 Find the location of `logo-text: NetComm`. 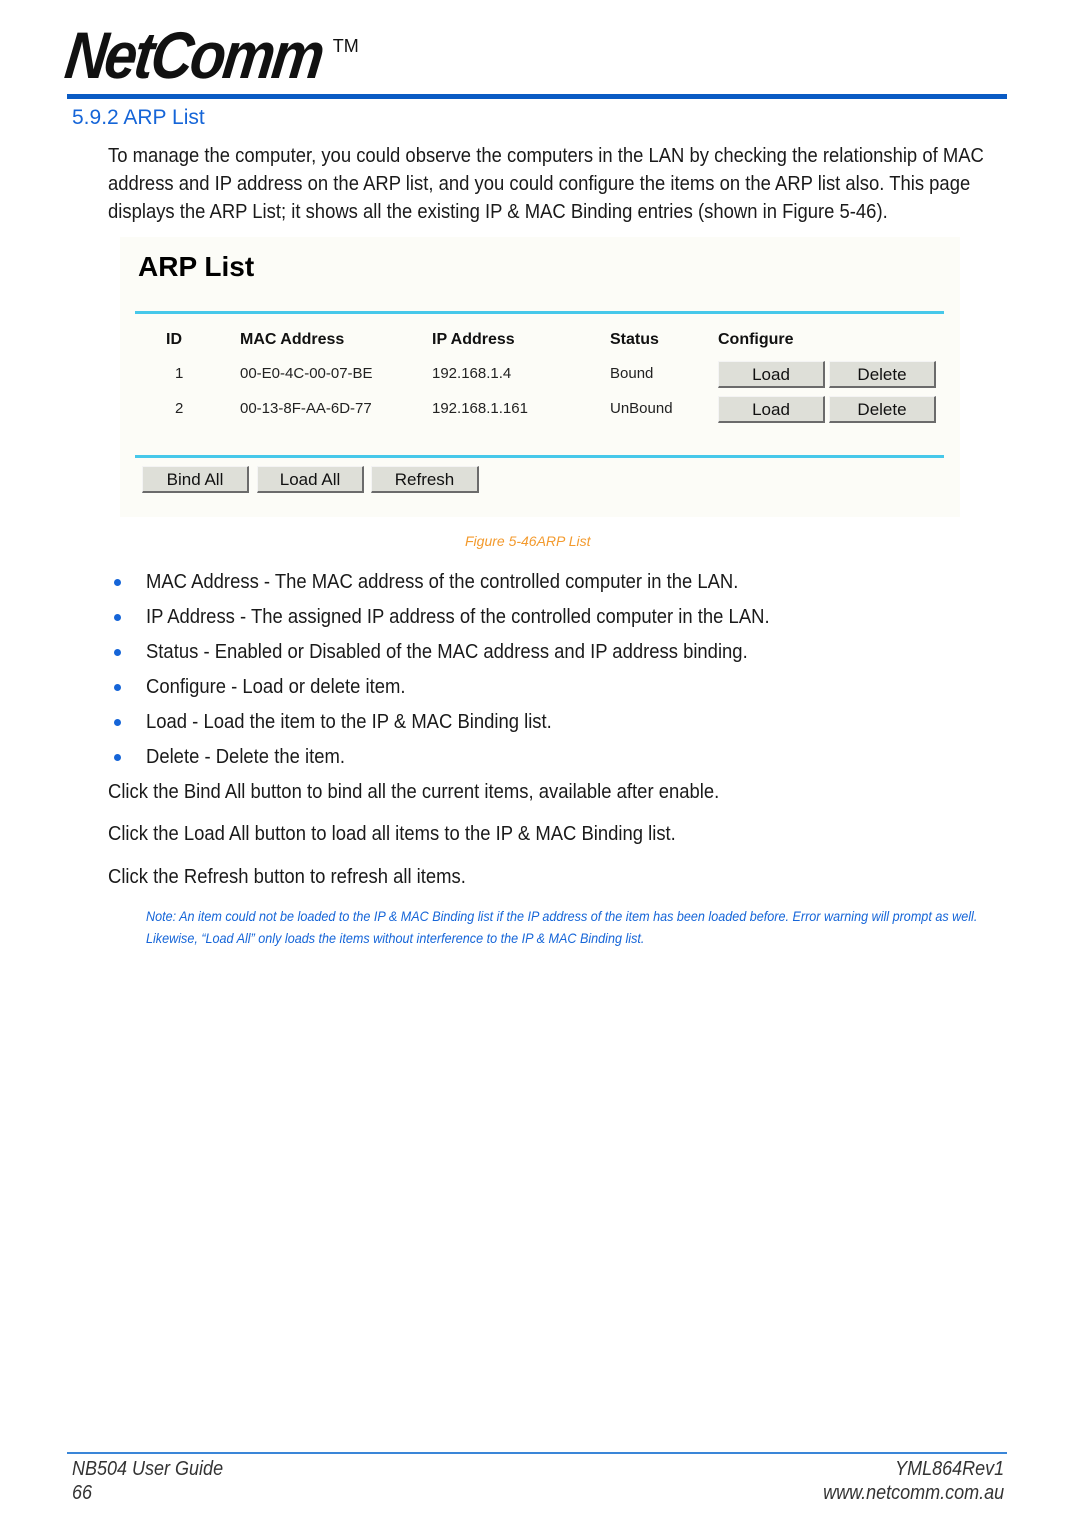

logo-text: NetComm is located at coordinates (194, 55).